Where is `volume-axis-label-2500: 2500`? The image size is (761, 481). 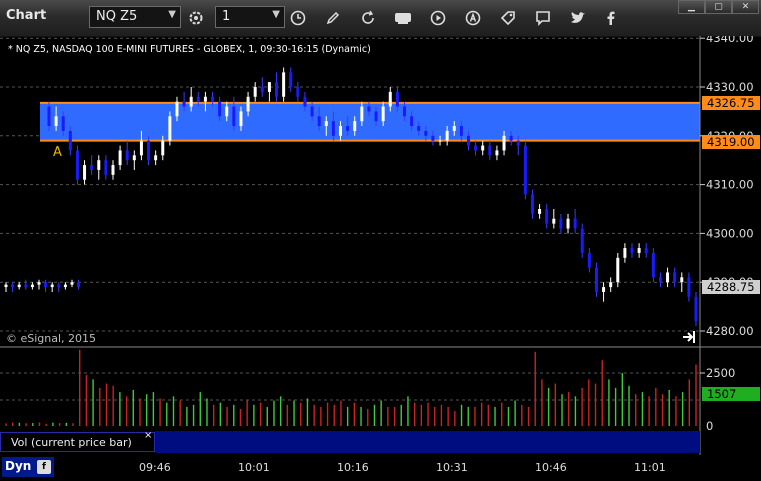
volume-axis-label-2500: 2500 is located at coordinates (720, 373).